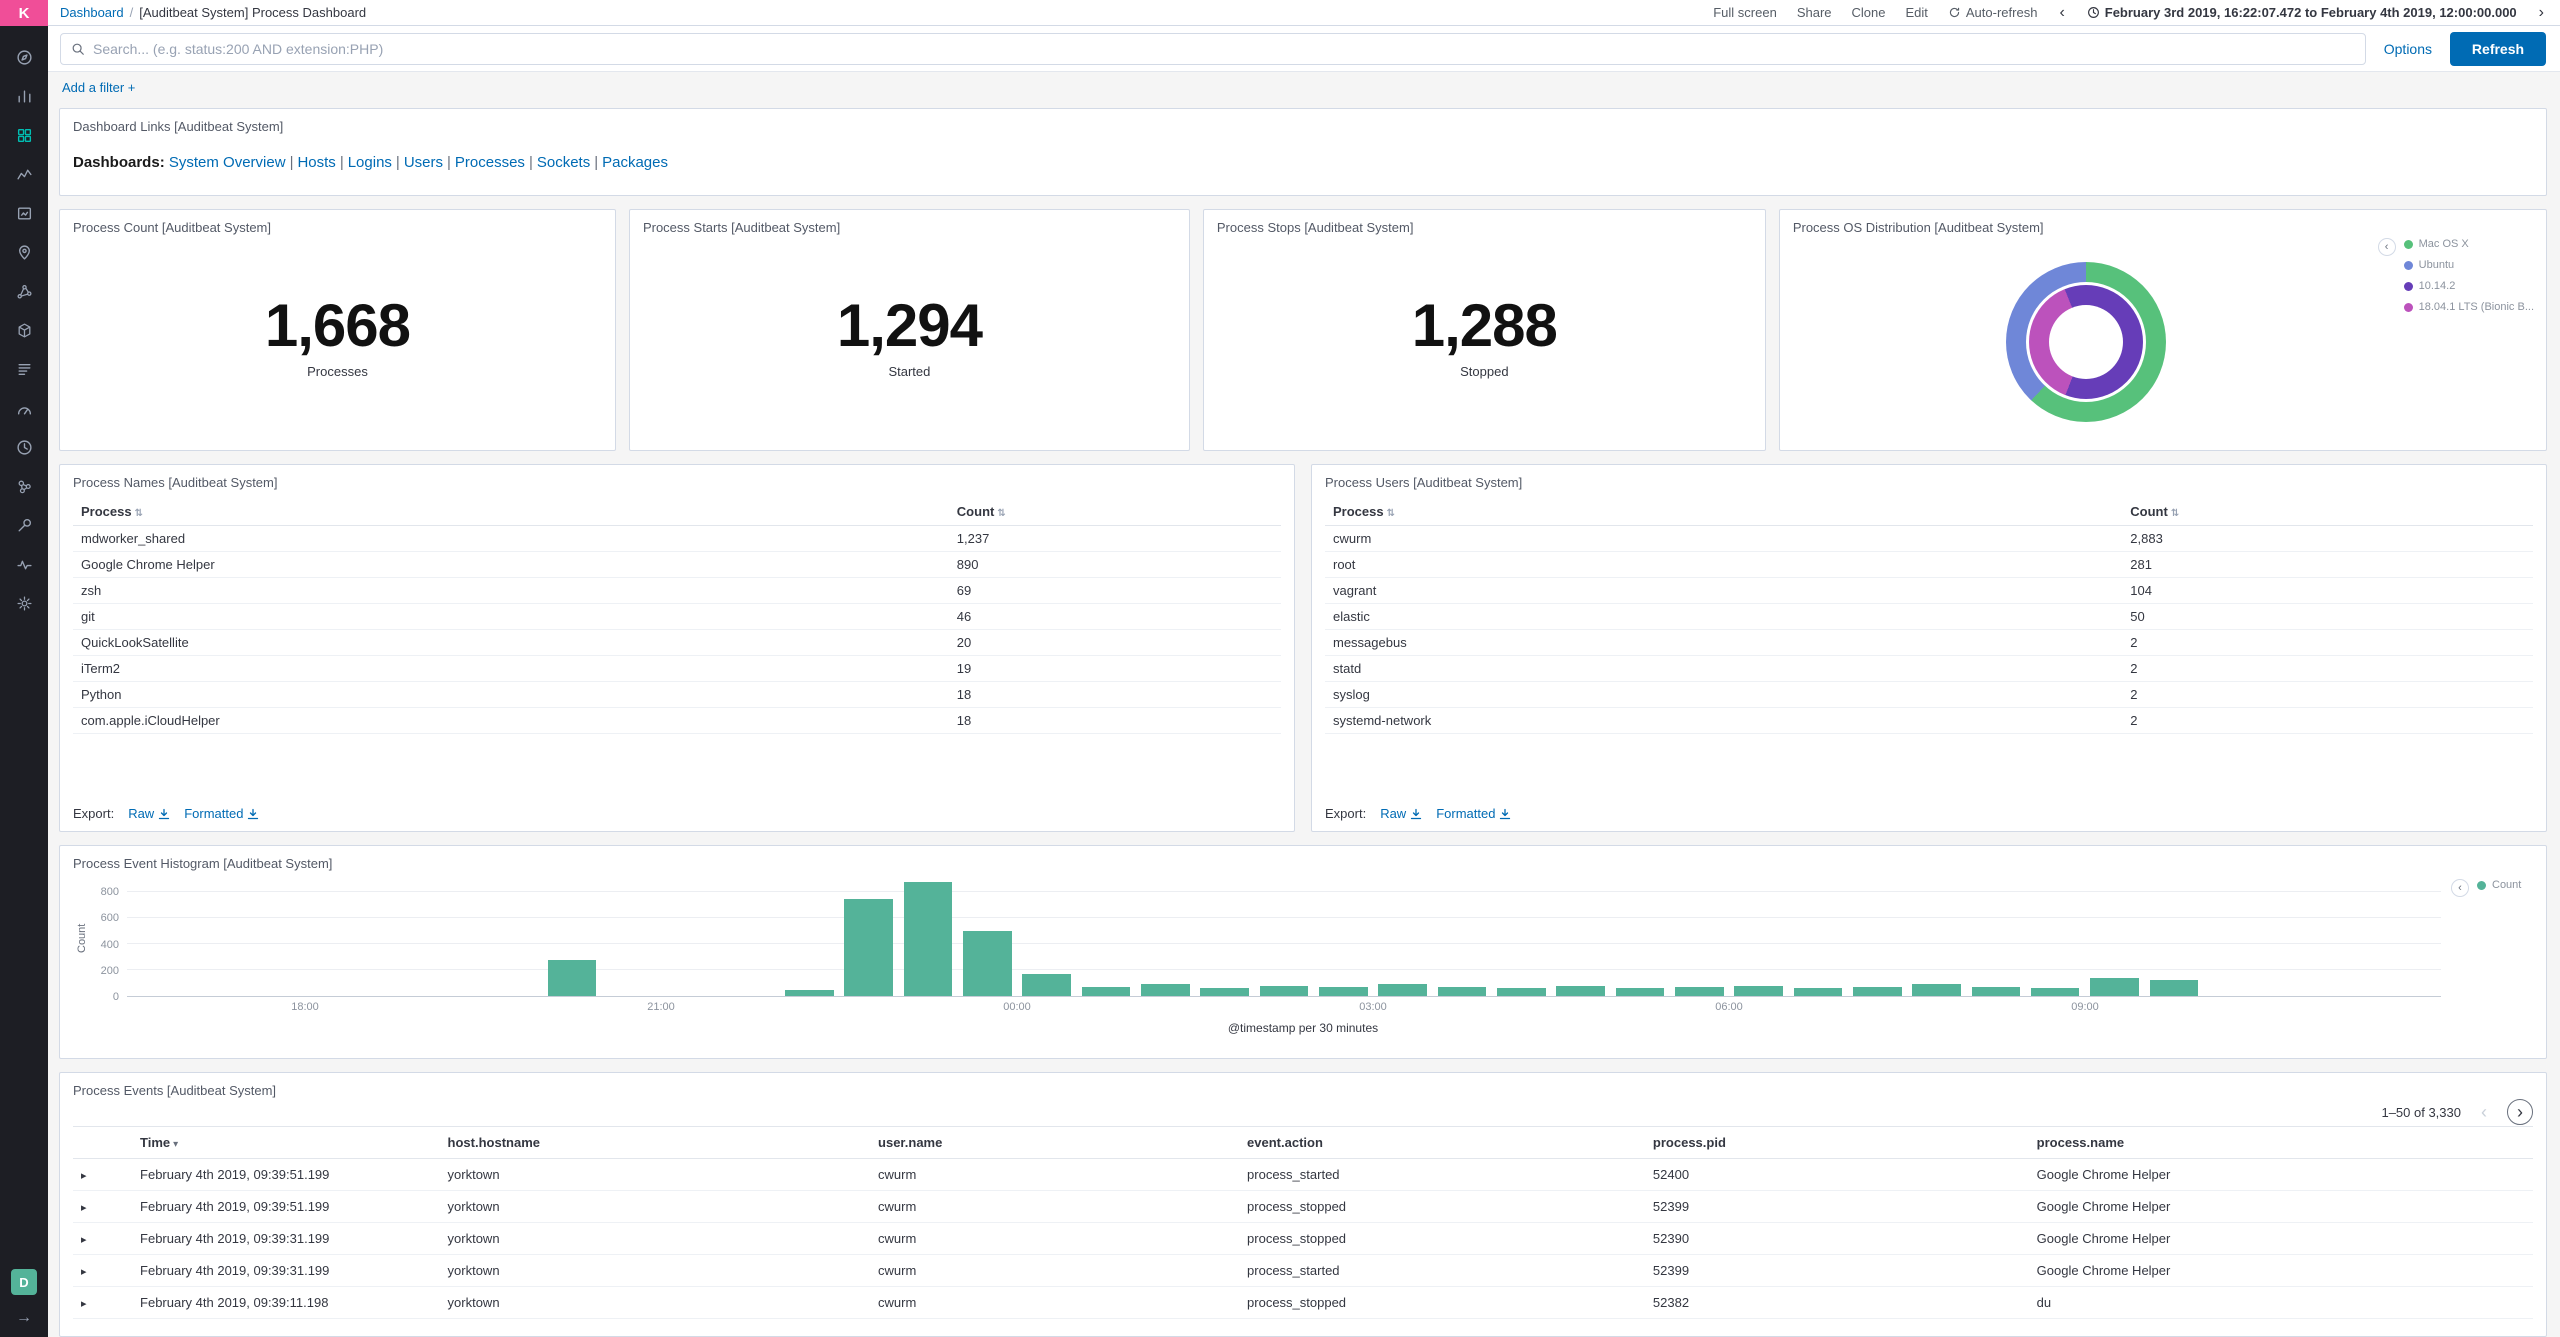  What do you see at coordinates (2499, 885) in the screenshot?
I see `legend-item-count: Count` at bounding box center [2499, 885].